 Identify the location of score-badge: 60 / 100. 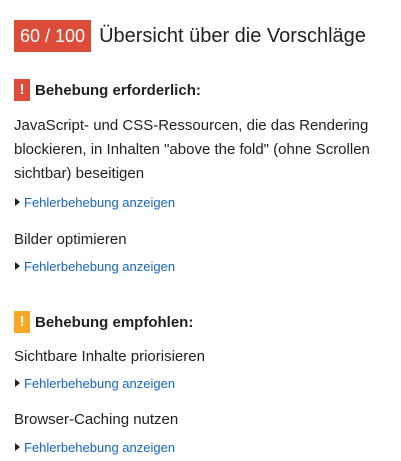
(53, 36).